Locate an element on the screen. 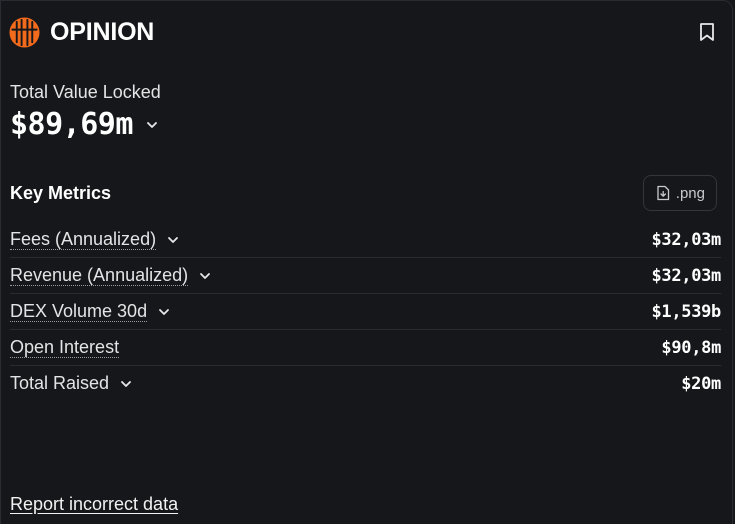 This screenshot has height=524, width=735. tvl-dropdown: $89,69m is located at coordinates (84, 124).